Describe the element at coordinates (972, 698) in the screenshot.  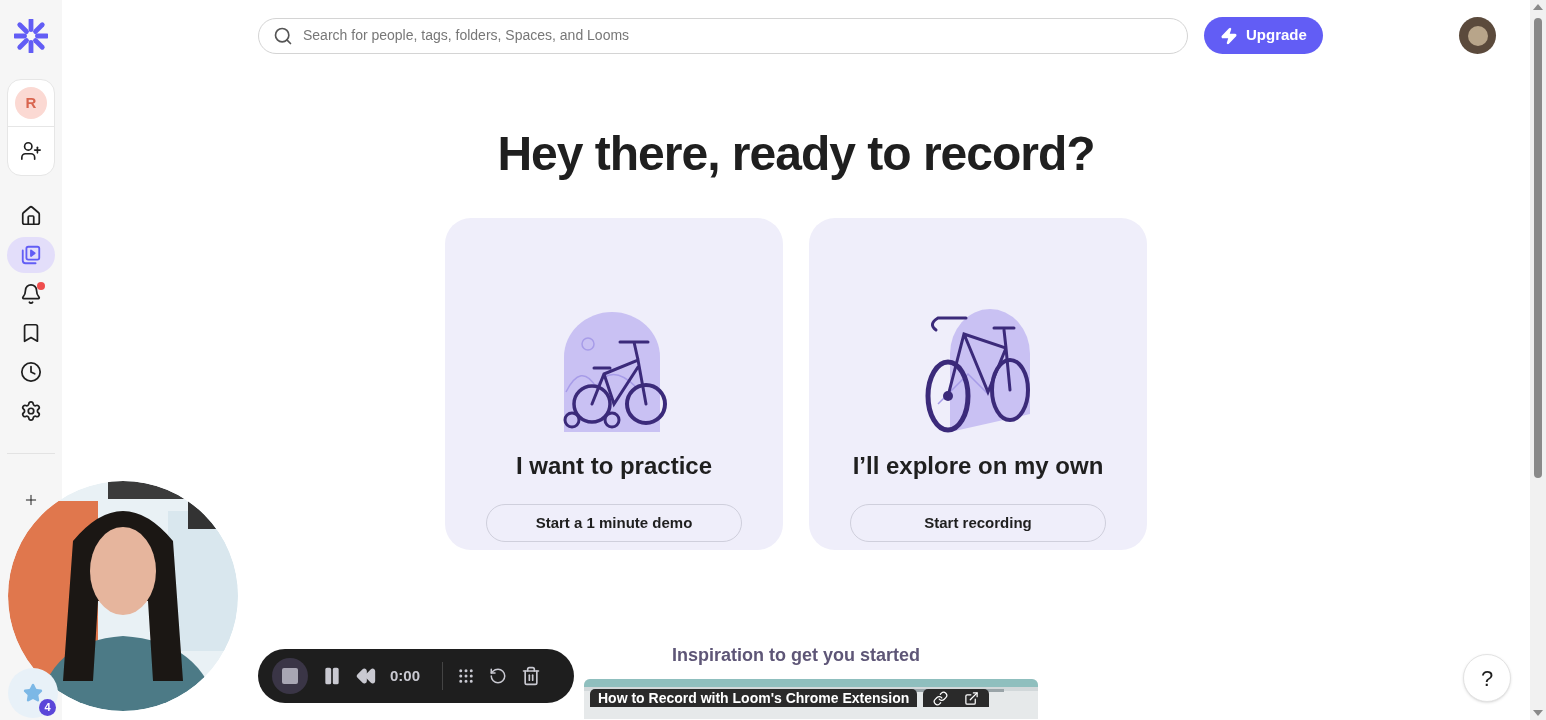
I see `external-link-icon` at that location.